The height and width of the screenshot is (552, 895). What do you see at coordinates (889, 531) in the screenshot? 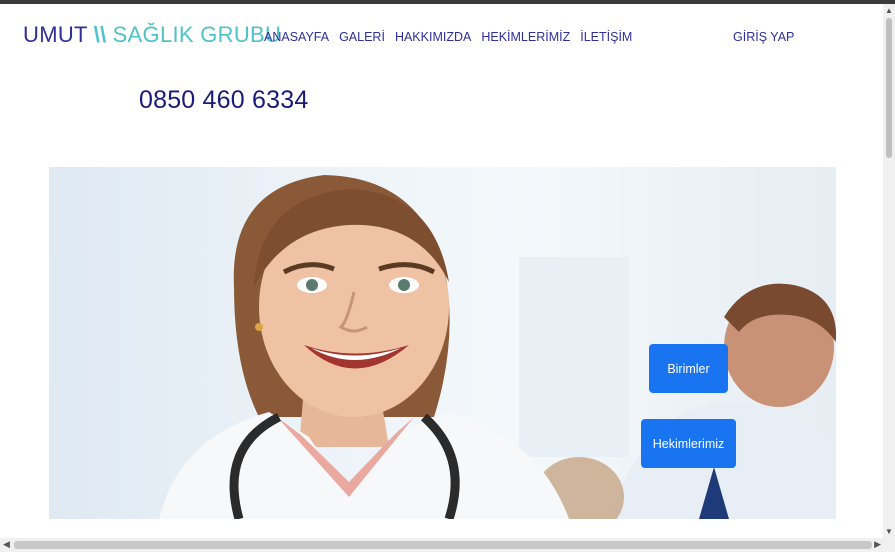
I see `scroll-down-icon: ▼` at bounding box center [889, 531].